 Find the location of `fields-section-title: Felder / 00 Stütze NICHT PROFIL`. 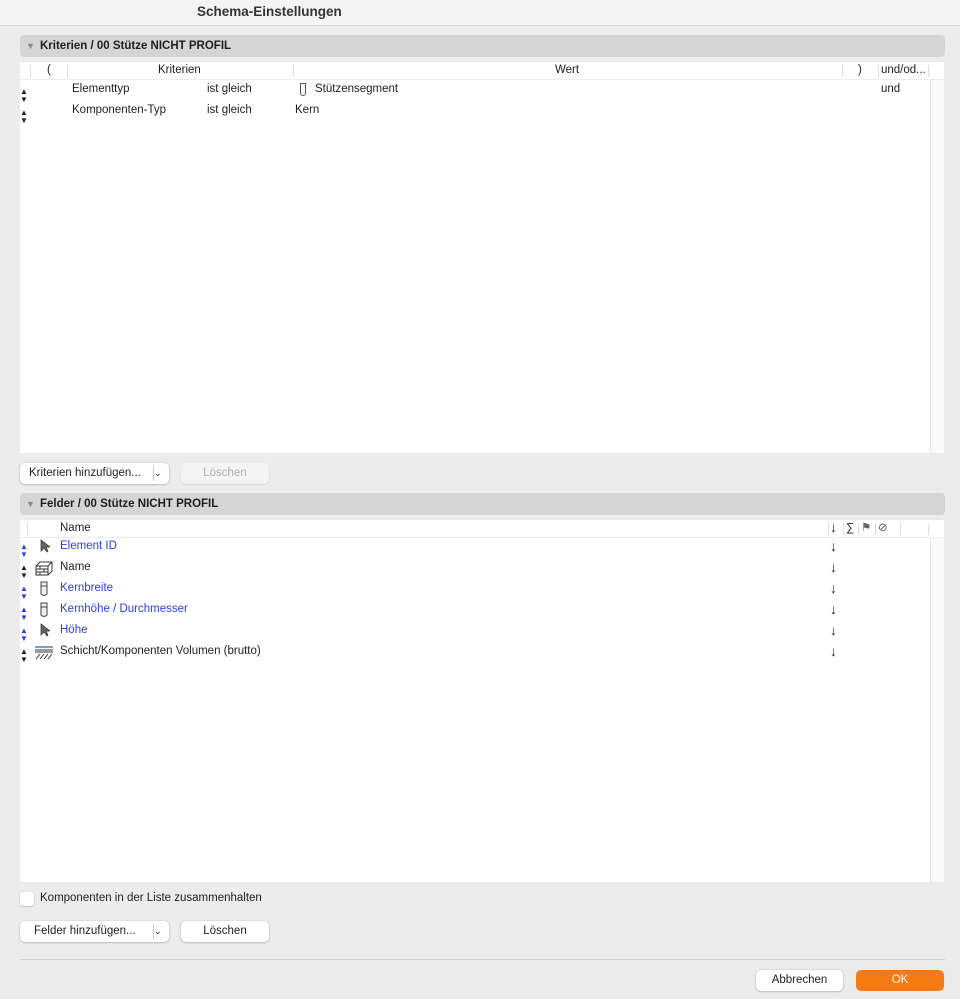

fields-section-title: Felder / 00 Stütze NICHT PROFIL is located at coordinates (129, 504).